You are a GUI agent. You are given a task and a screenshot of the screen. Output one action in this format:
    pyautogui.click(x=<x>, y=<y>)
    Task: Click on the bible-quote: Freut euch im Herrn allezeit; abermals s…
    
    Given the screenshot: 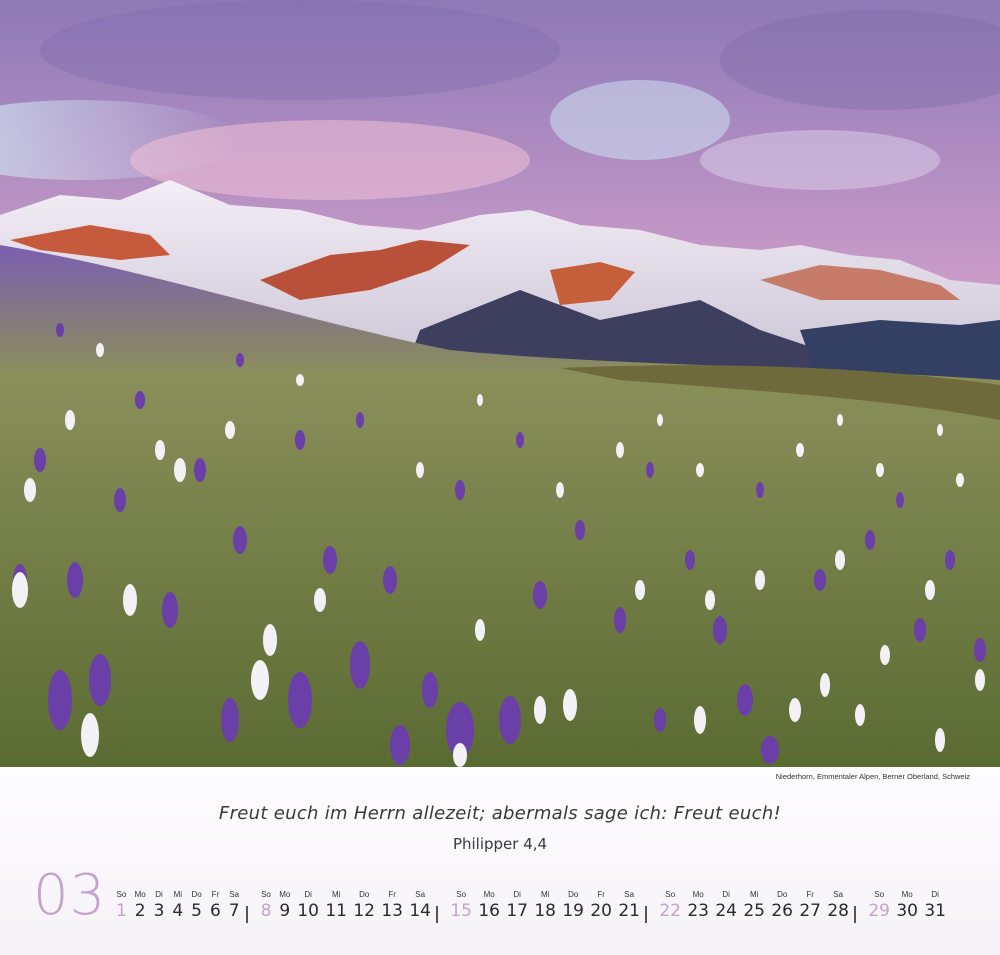 What is the action you would take?
    pyautogui.click(x=500, y=813)
    